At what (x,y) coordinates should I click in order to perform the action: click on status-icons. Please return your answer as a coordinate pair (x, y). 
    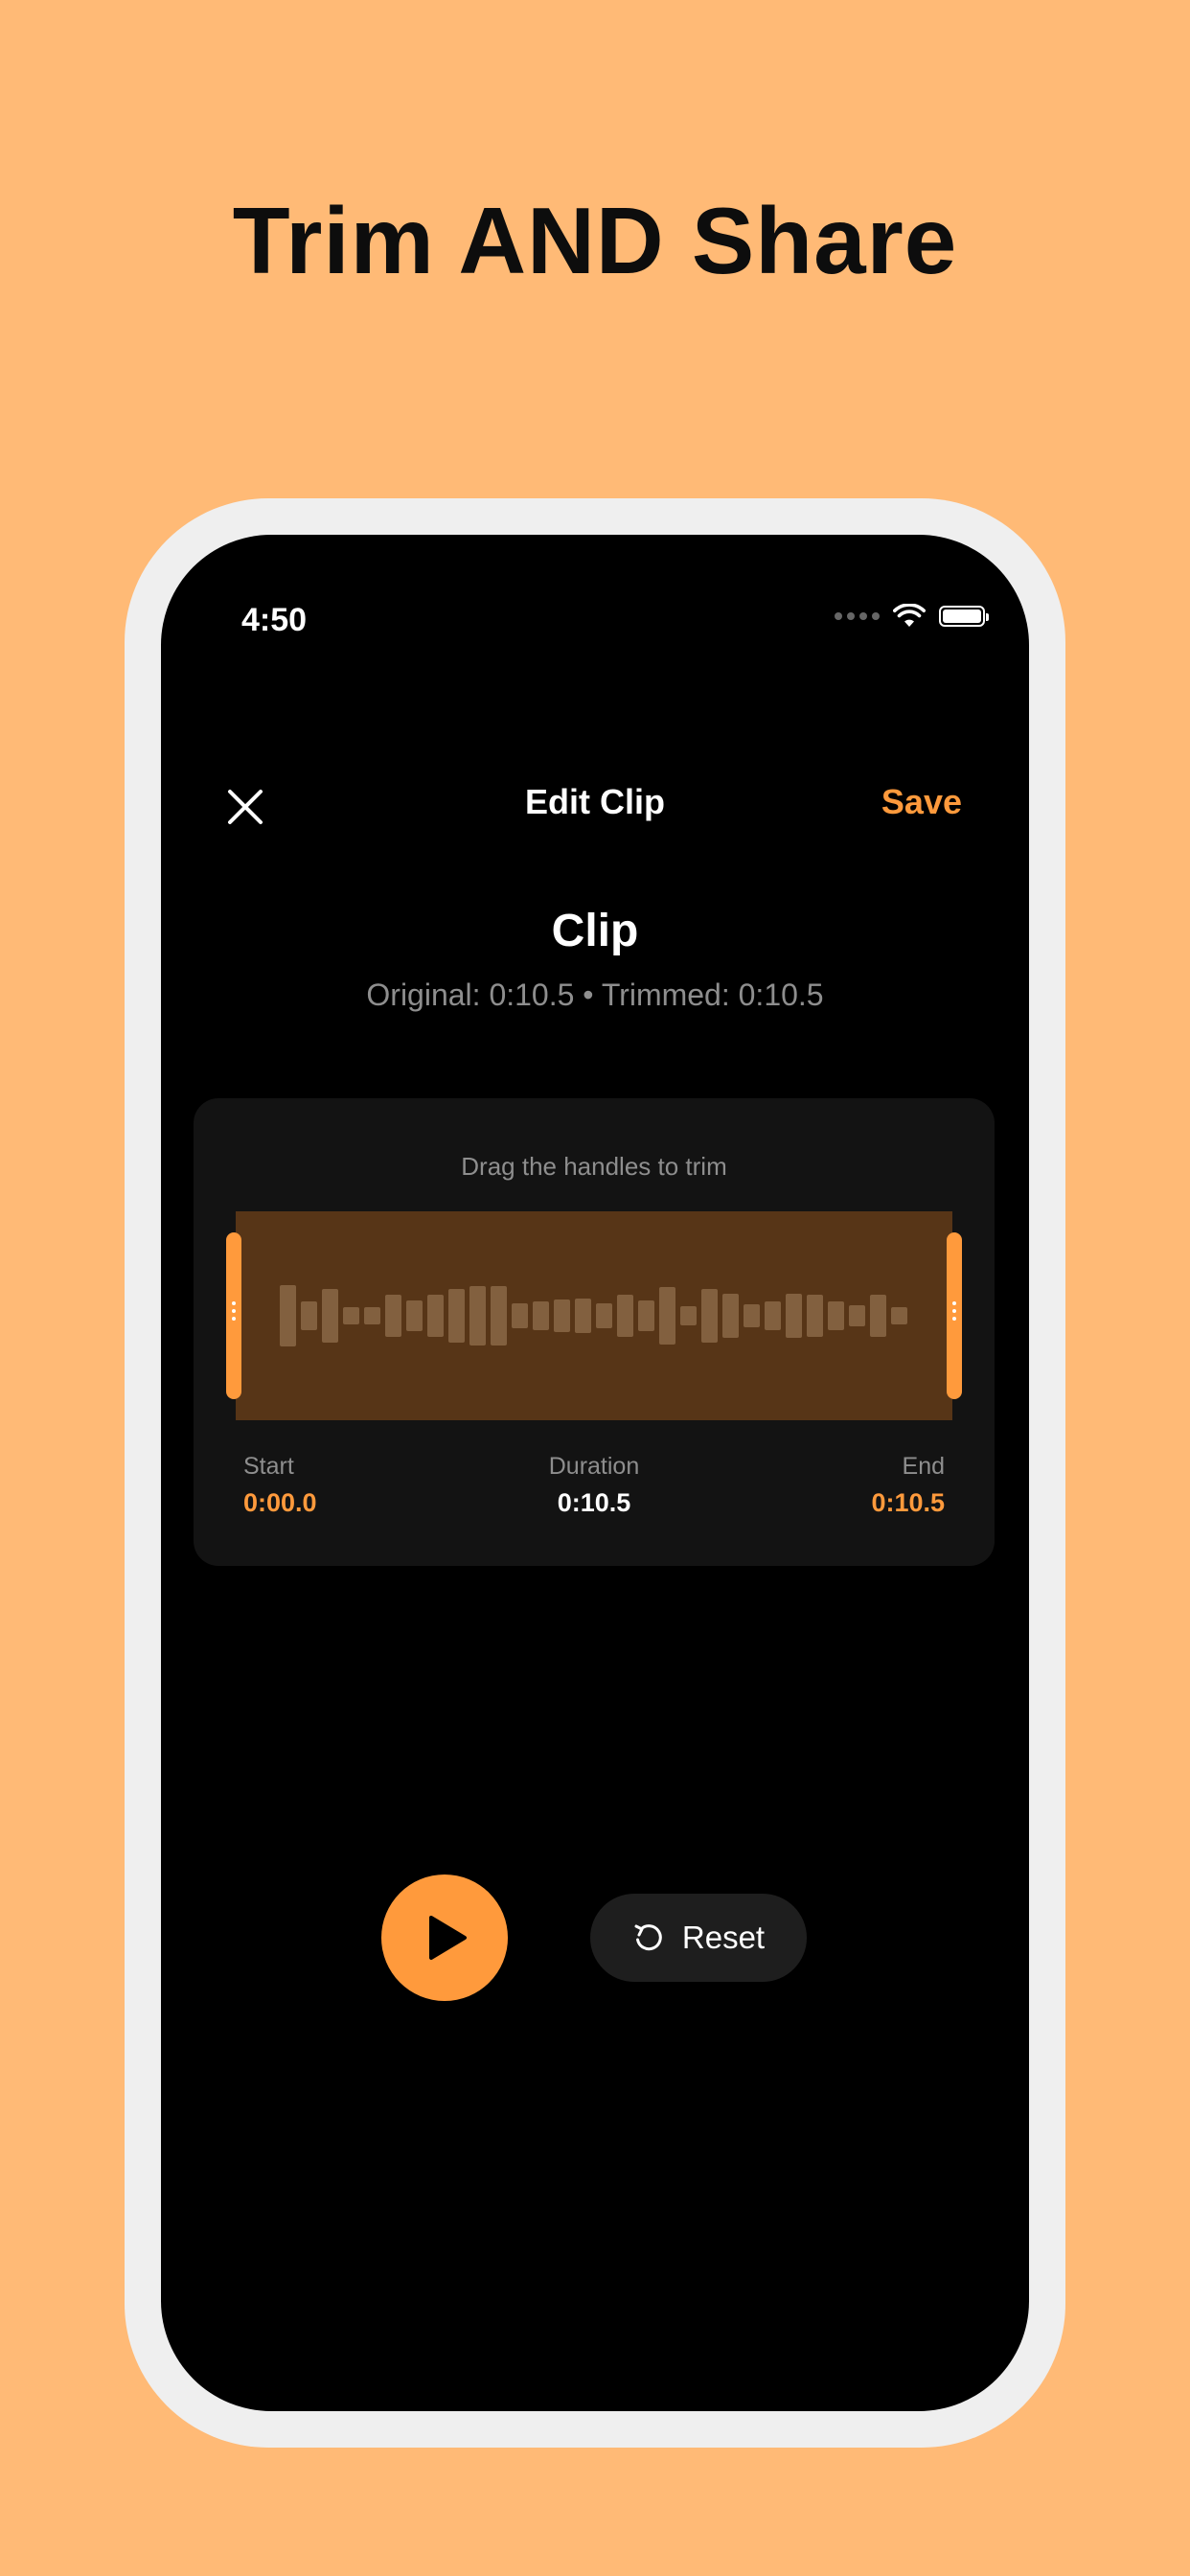
    Looking at the image, I should click on (912, 616).